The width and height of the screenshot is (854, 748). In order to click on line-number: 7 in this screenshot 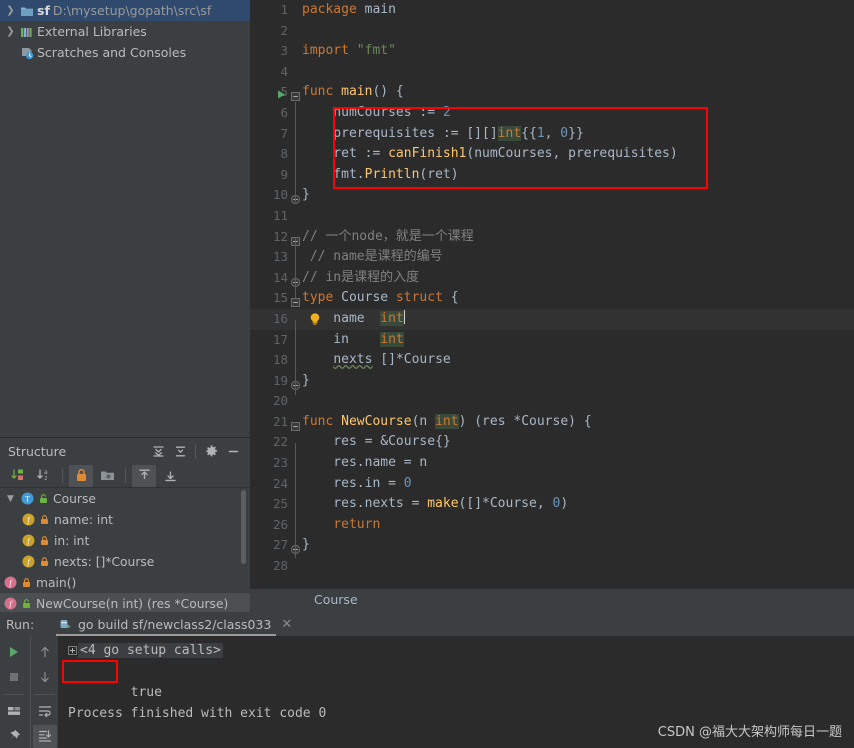, I will do `click(284, 133)`.